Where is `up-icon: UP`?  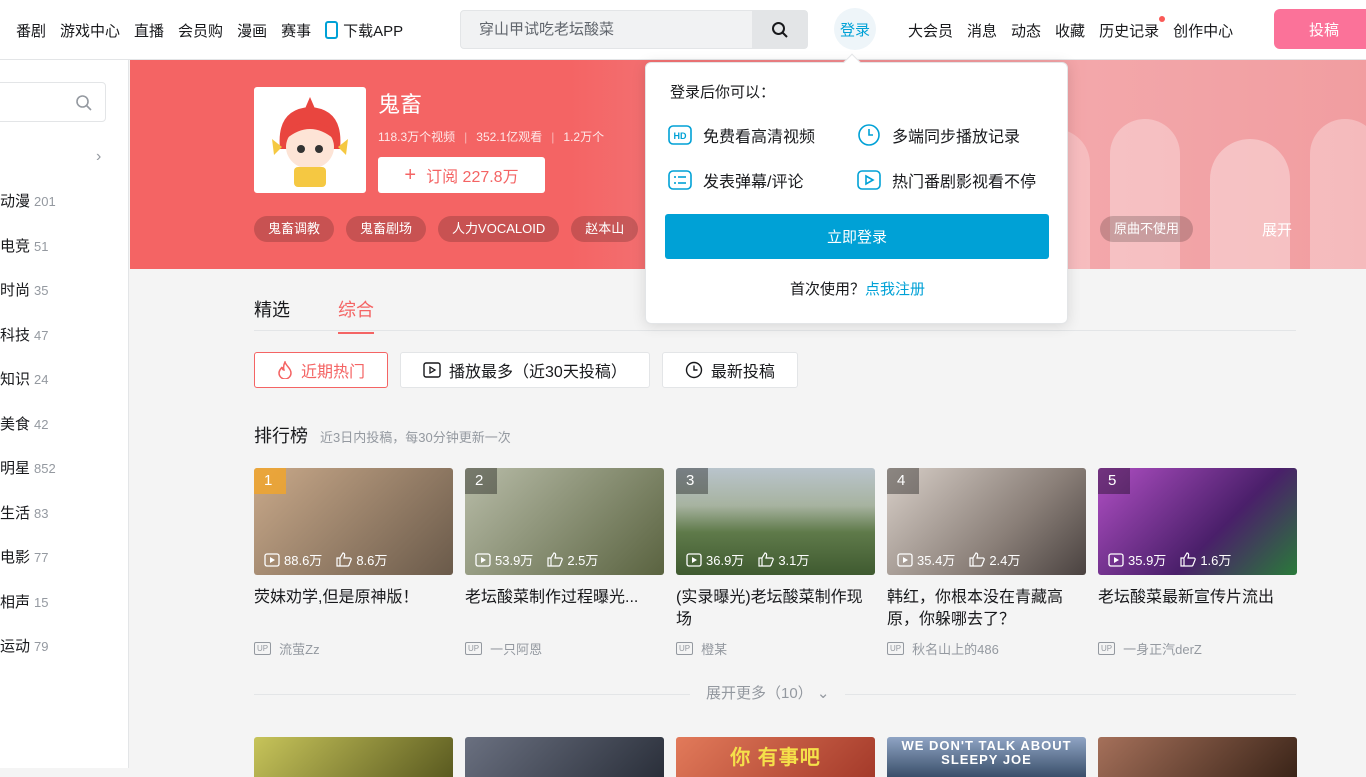
up-icon: UP is located at coordinates (896, 648).